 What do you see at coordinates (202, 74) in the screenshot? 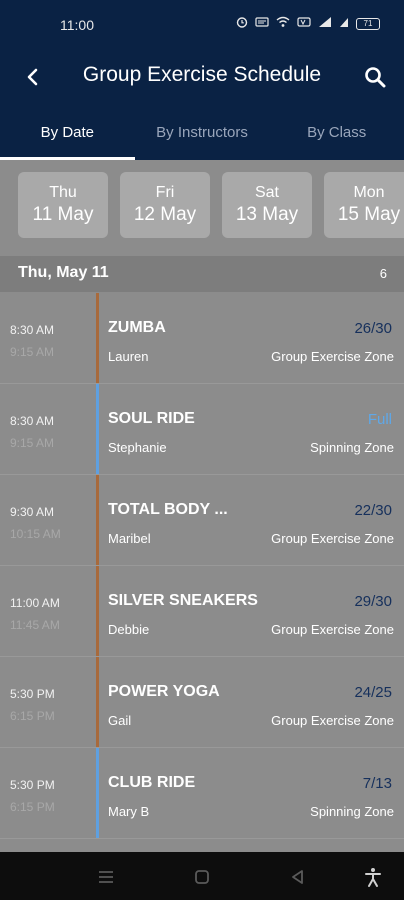
I see `page-title: Group Exercise Schedule` at bounding box center [202, 74].